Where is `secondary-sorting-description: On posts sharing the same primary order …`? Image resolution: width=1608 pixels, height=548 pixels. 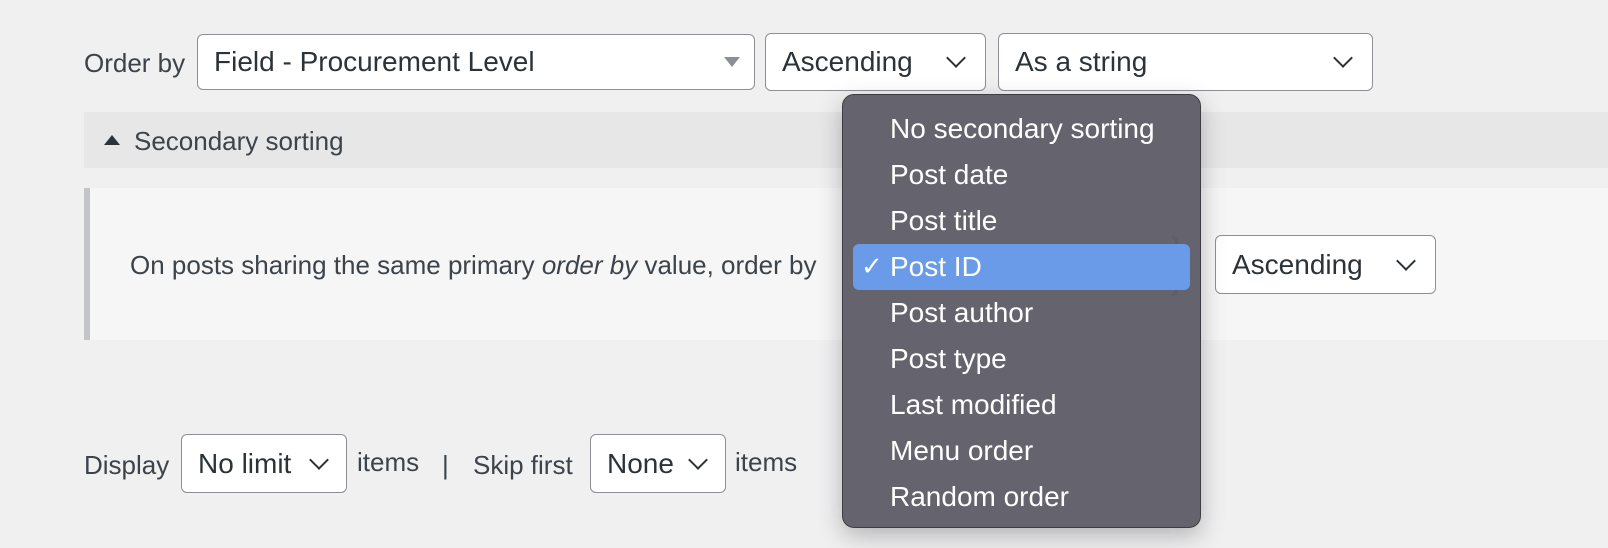 secondary-sorting-description: On posts sharing the same primary order … is located at coordinates (473, 265).